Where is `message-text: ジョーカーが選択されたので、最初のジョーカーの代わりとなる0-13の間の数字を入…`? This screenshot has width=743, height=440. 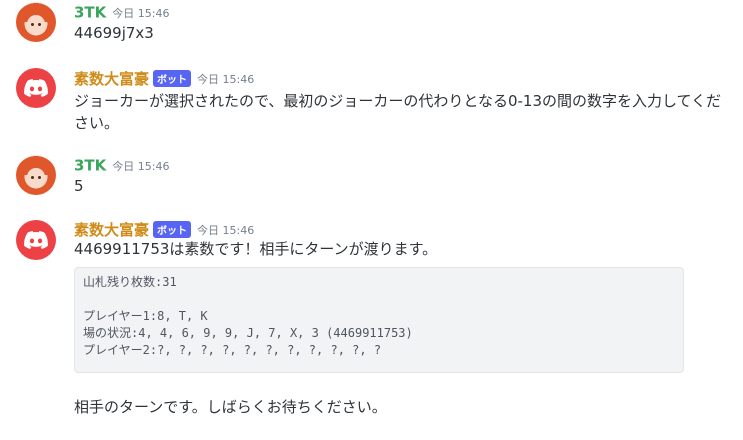
message-text: ジョーカーが選択されたので、最初のジョーカーの代わりとなる0-13の間の数字を入… is located at coordinates (398, 112).